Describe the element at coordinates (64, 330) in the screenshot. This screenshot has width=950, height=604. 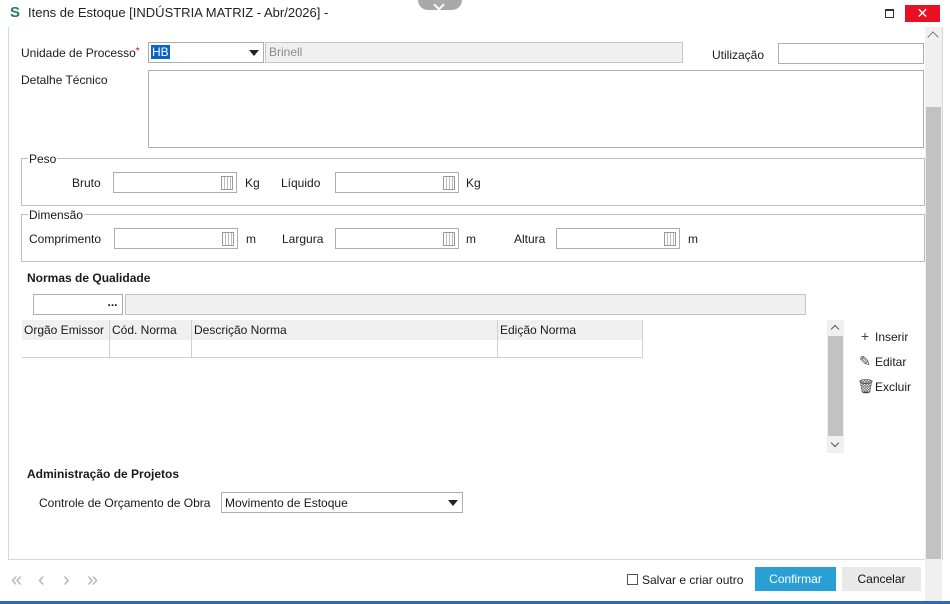
I see `column-header-orgao: Orgão Emissor` at that location.